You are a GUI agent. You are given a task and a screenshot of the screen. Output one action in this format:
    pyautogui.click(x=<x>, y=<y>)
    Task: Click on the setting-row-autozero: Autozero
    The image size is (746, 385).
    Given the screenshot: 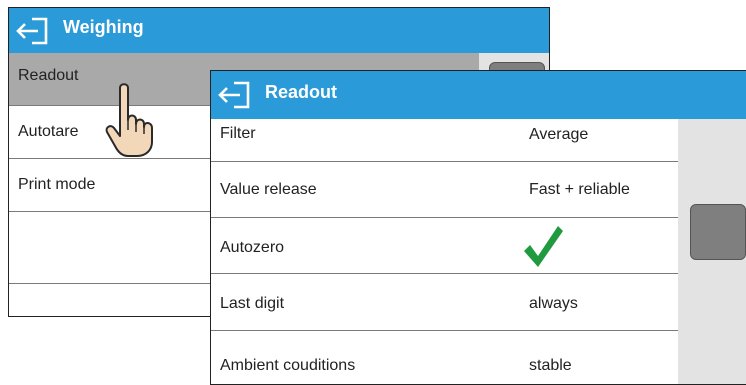 What is the action you would take?
    pyautogui.click(x=444, y=246)
    